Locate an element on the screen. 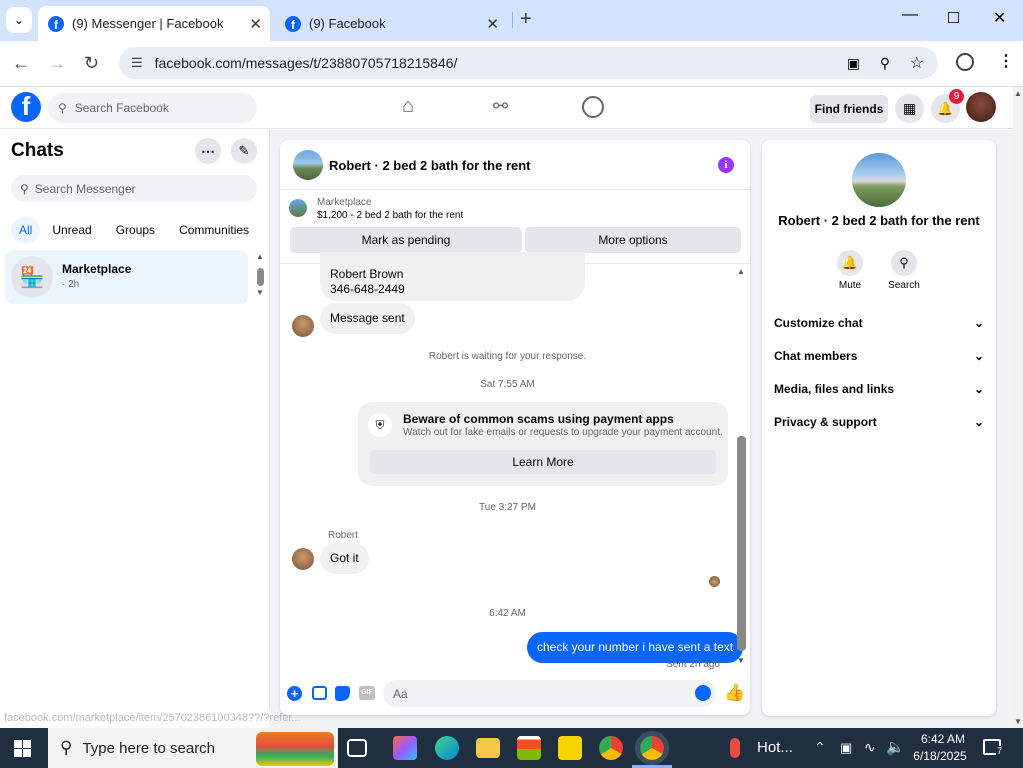 This screenshot has height=768, width=1023. filter-all: All is located at coordinates (26, 230).